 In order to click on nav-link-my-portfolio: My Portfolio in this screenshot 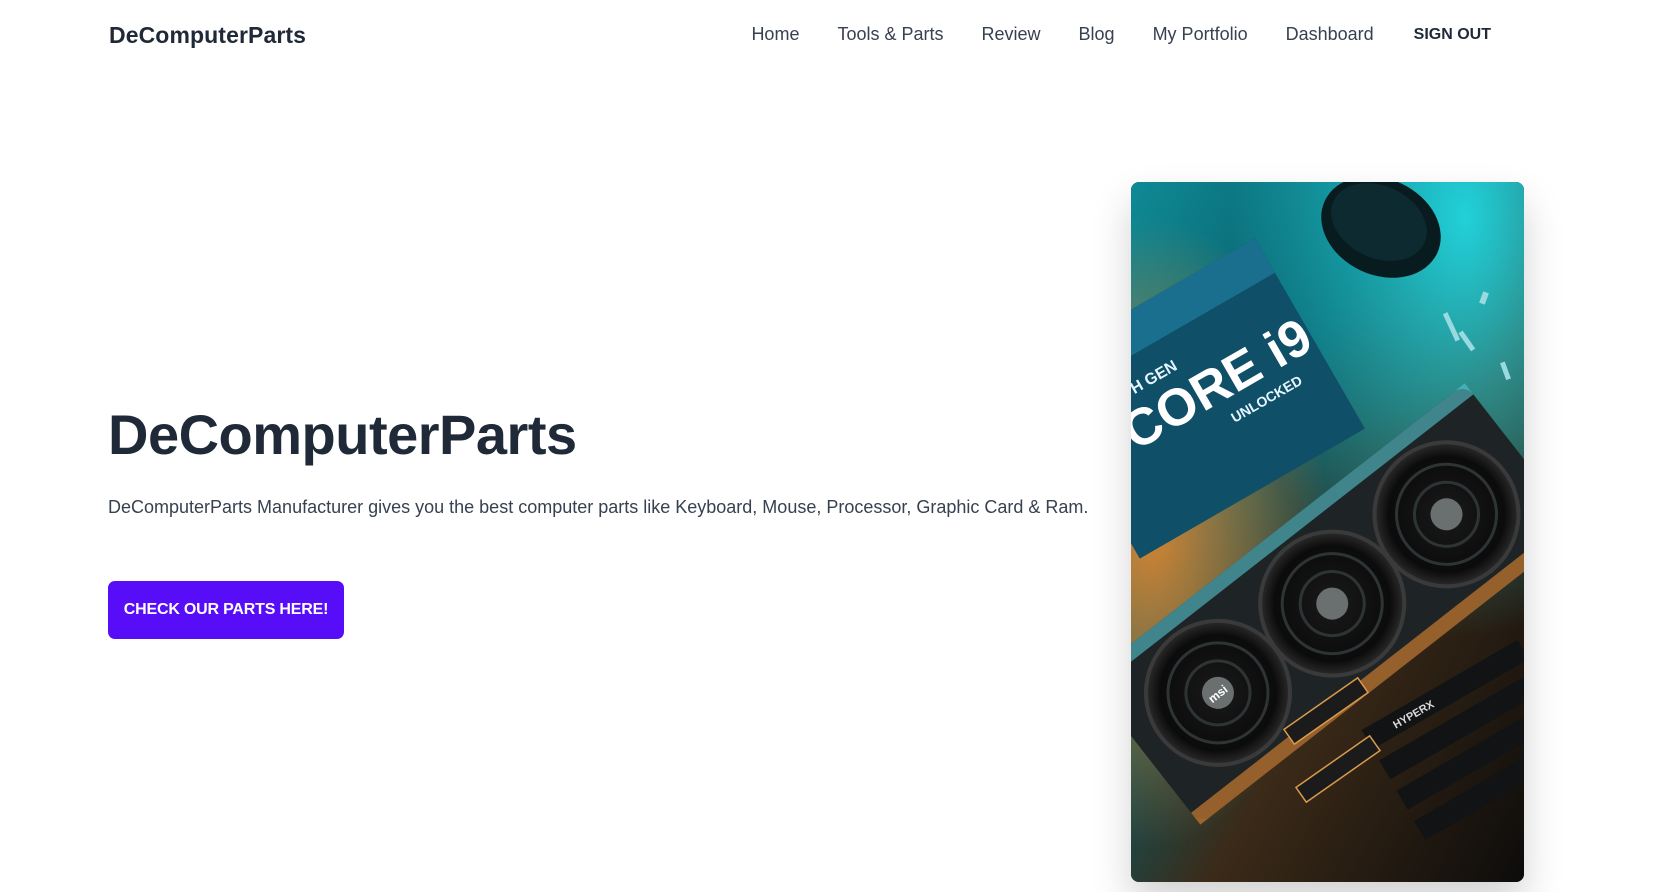, I will do `click(1200, 34)`.